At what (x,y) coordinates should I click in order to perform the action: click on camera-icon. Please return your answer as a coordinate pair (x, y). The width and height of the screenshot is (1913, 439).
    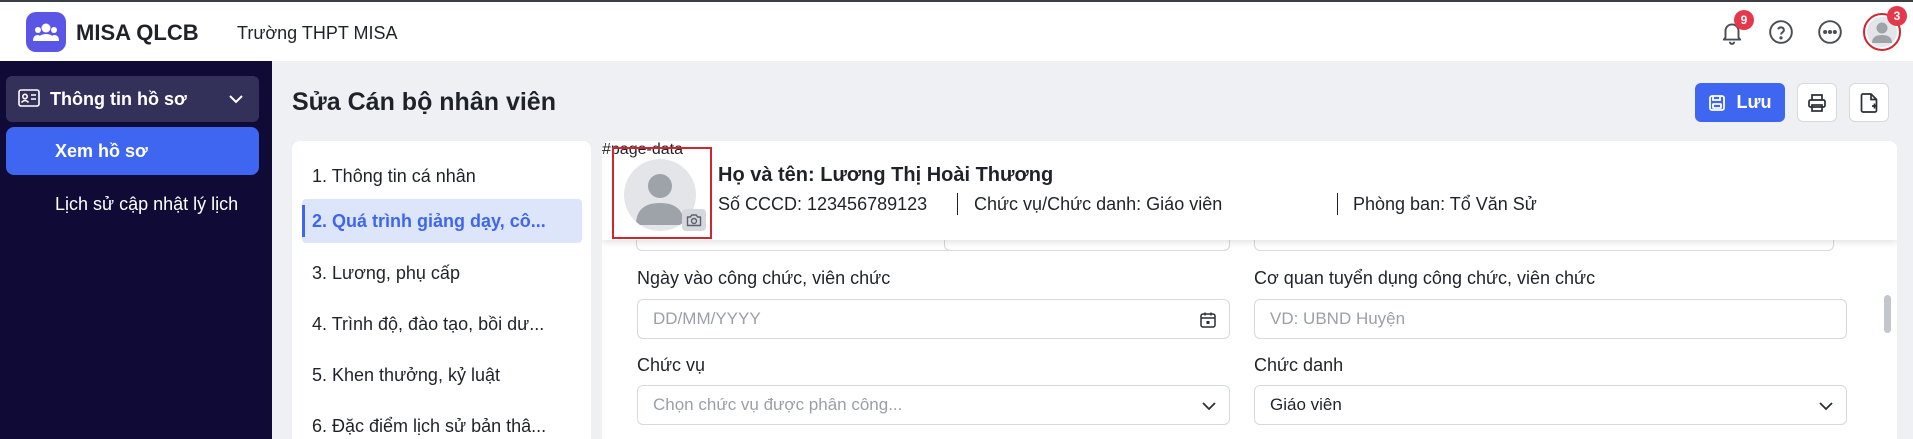
    Looking at the image, I should click on (694, 220).